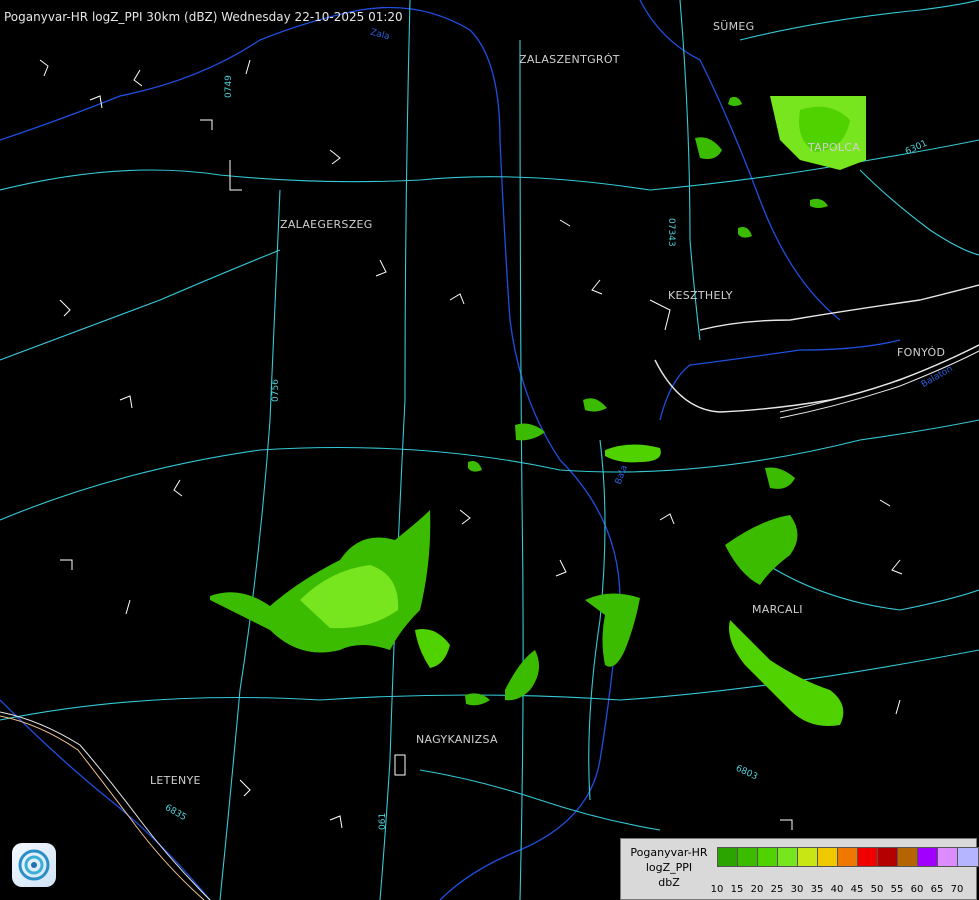 The width and height of the screenshot is (979, 900). I want to click on road-label: 0756, so click(276, 390).